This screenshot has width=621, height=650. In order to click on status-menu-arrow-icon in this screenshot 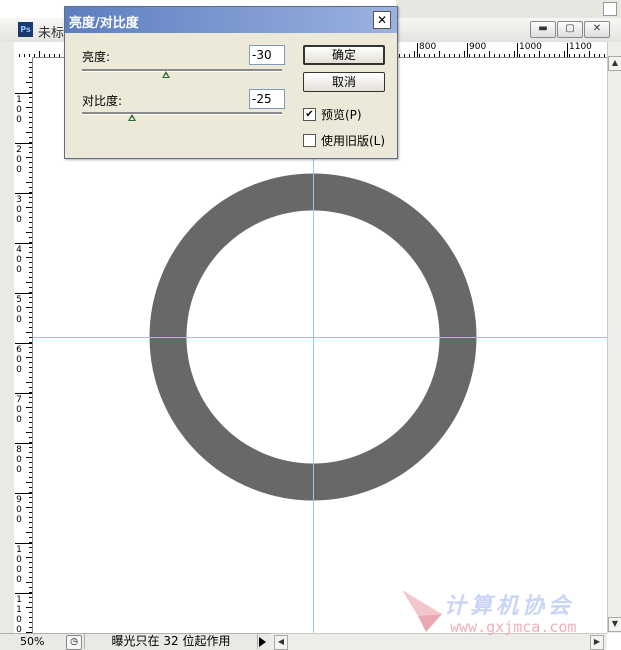, I will do `click(262, 642)`.